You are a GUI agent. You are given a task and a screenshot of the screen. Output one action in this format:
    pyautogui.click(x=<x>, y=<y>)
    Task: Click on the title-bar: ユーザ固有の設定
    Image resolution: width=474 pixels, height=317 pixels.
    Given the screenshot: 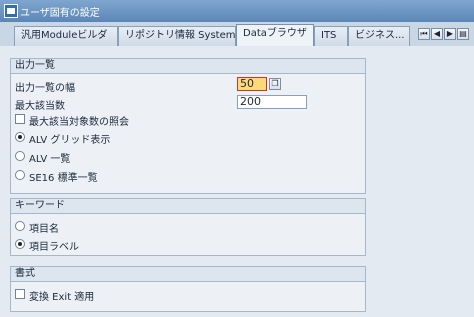 What is the action you would take?
    pyautogui.click(x=237, y=11)
    